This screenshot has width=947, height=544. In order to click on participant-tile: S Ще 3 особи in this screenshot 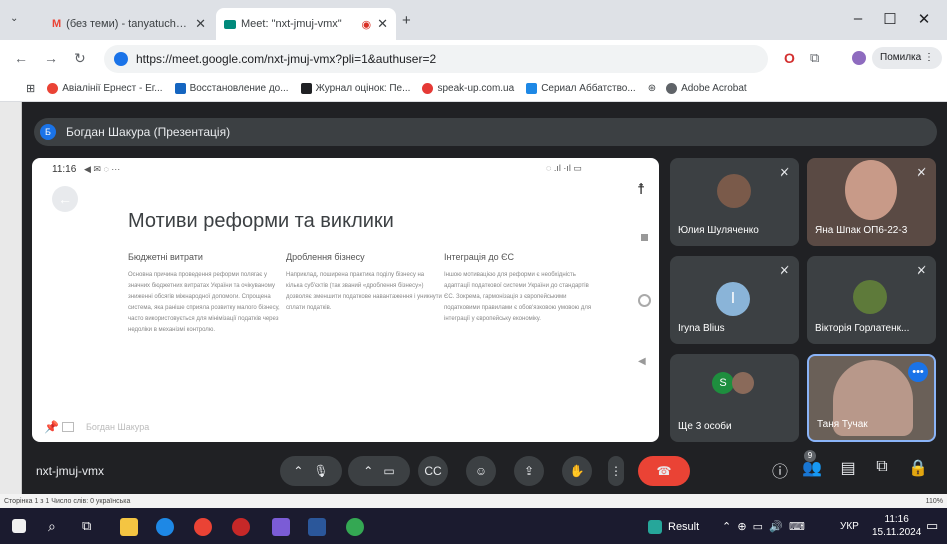, I will do `click(734, 398)`.